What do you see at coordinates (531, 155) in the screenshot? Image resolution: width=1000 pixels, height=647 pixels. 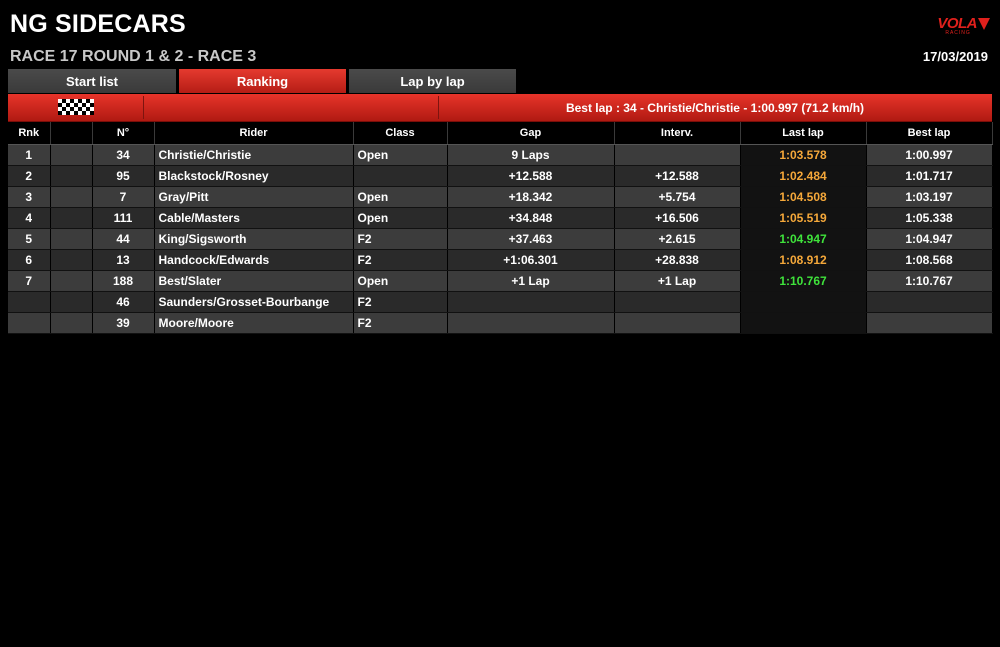 I see `cell-gap: 9 Laps` at bounding box center [531, 155].